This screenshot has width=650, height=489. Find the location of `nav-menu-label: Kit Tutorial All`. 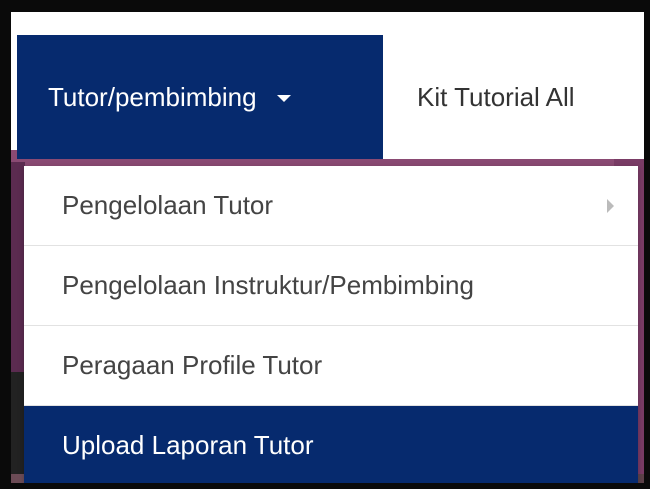

nav-menu-label: Kit Tutorial All is located at coordinates (496, 96).